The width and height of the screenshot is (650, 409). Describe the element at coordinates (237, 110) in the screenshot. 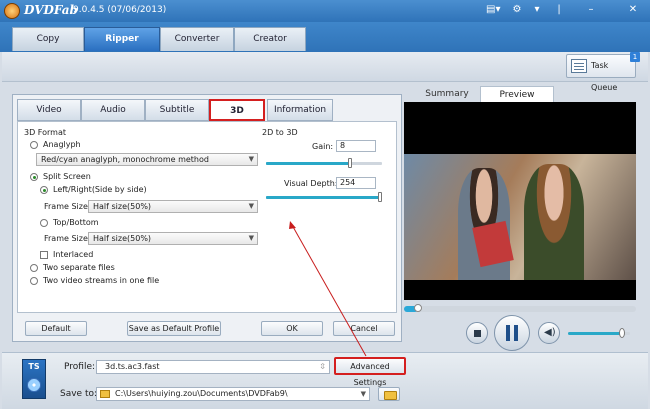

I see `tab-3d: 3D` at that location.